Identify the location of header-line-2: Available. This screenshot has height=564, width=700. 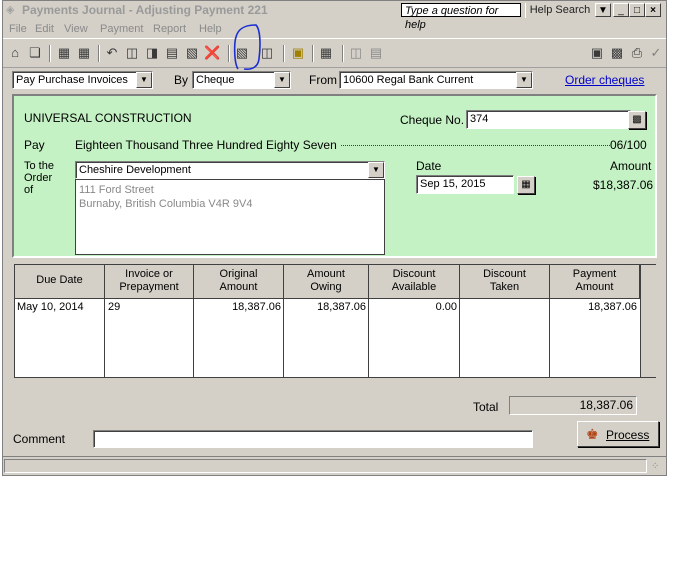
(414, 287).